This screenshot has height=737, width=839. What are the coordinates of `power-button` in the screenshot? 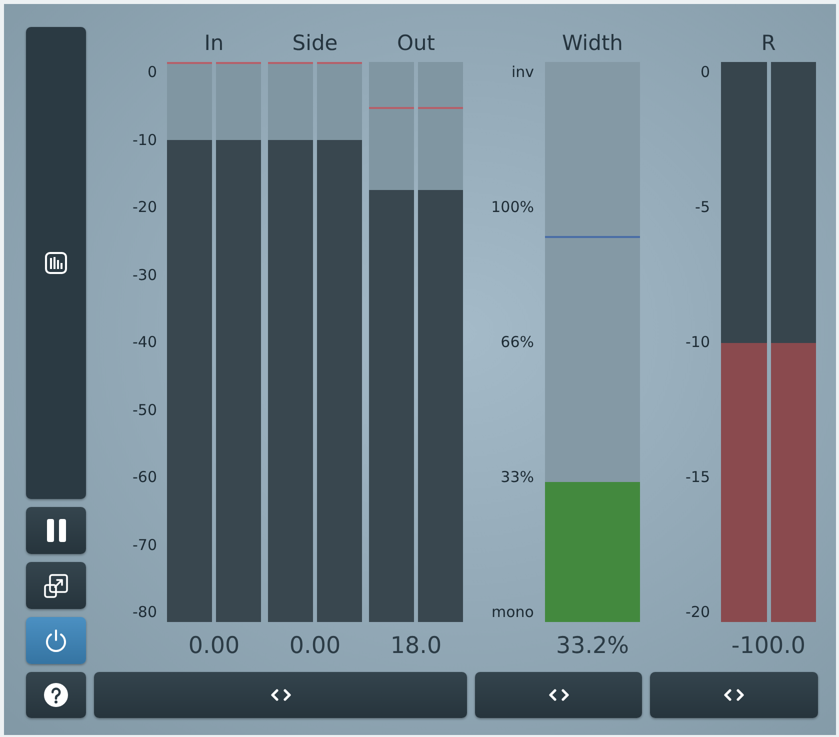 It's located at (56, 640).